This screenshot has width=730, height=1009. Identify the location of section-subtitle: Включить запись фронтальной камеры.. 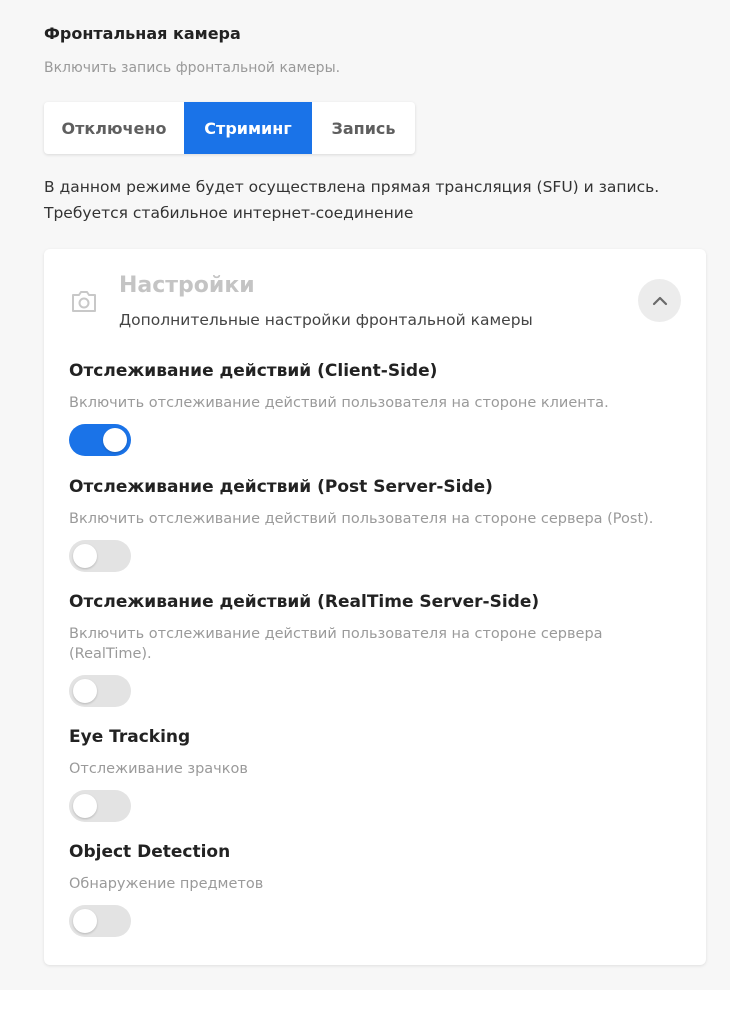
(192, 68).